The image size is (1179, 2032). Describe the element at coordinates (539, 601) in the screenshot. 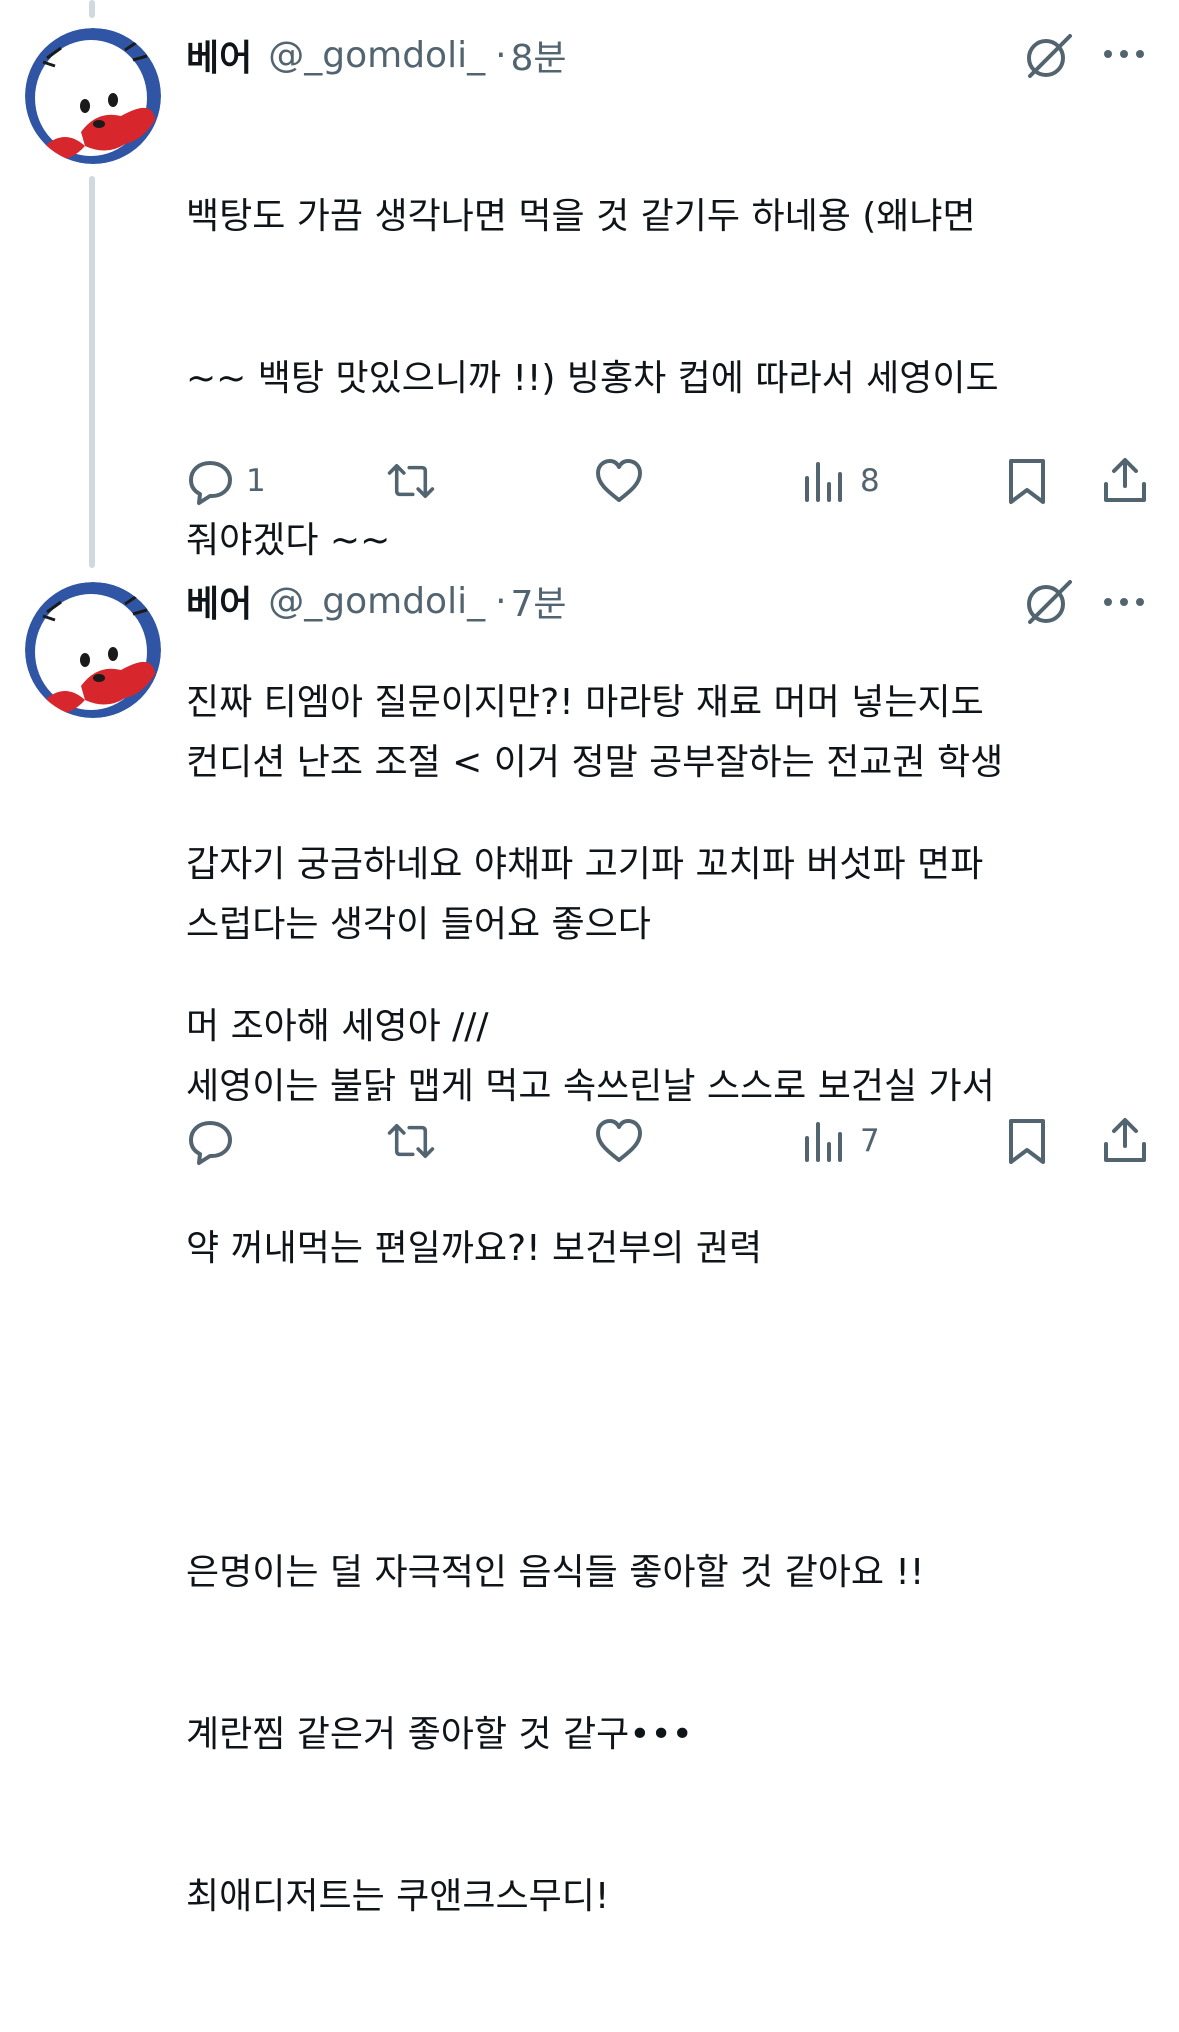

I see `timestamp: 7분` at that location.